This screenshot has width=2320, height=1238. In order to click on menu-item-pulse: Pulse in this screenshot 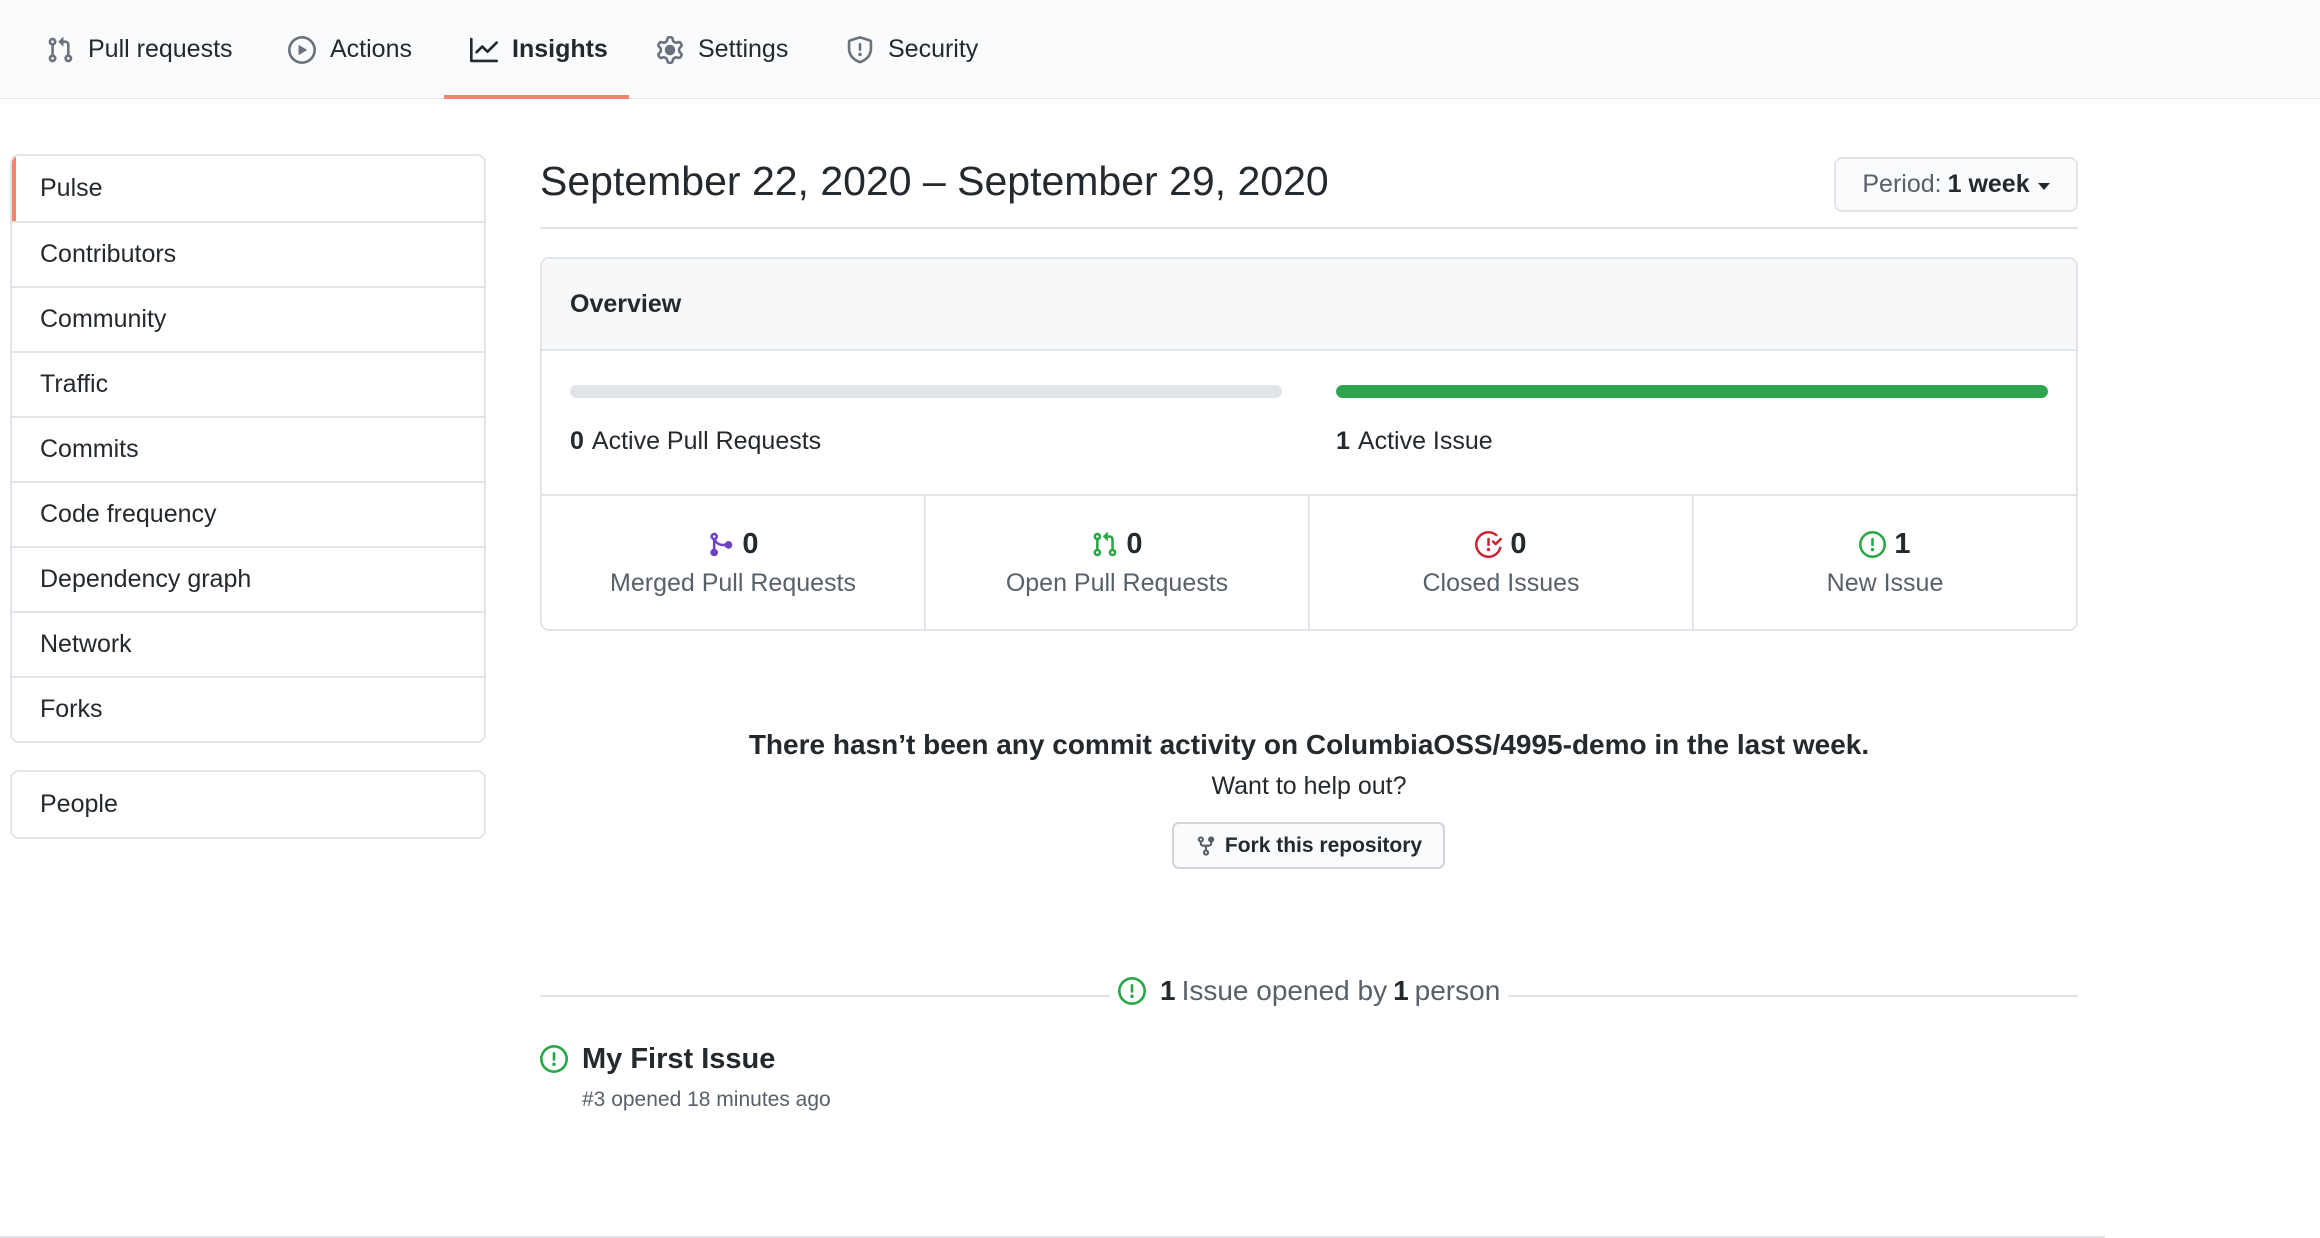, I will do `click(248, 188)`.